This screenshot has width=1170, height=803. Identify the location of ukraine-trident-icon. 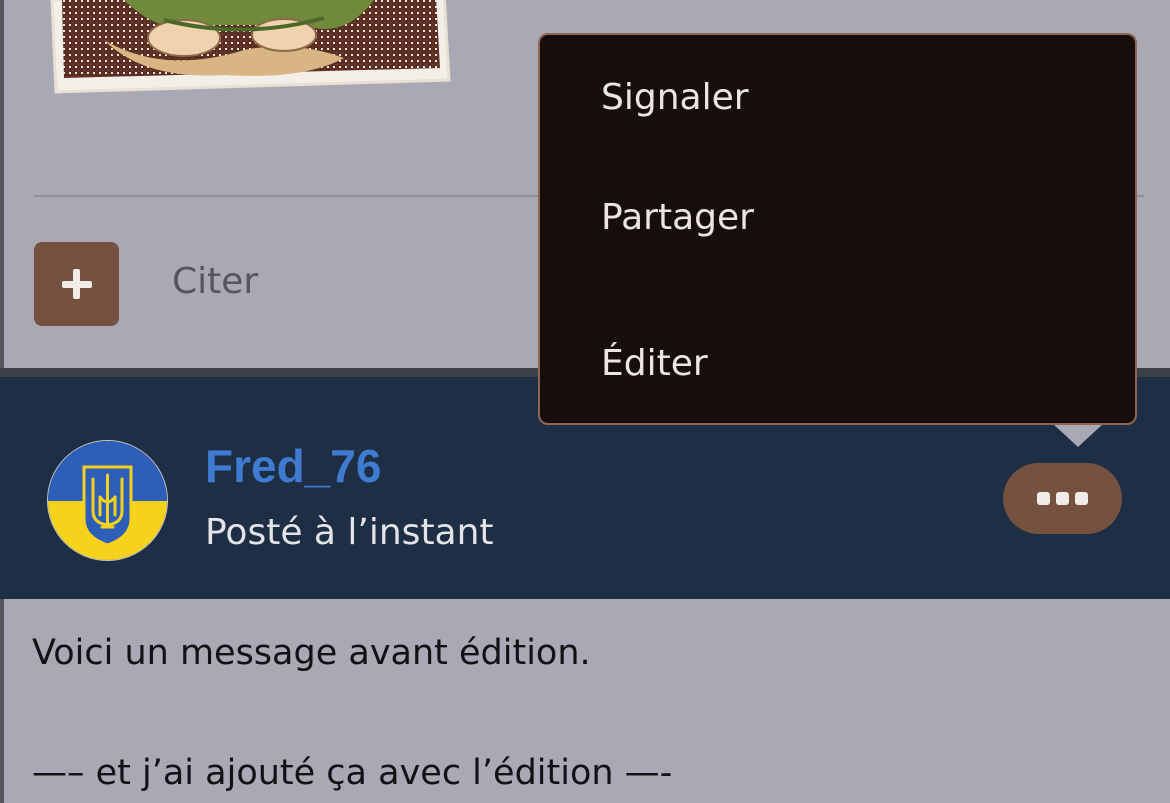
(107, 500).